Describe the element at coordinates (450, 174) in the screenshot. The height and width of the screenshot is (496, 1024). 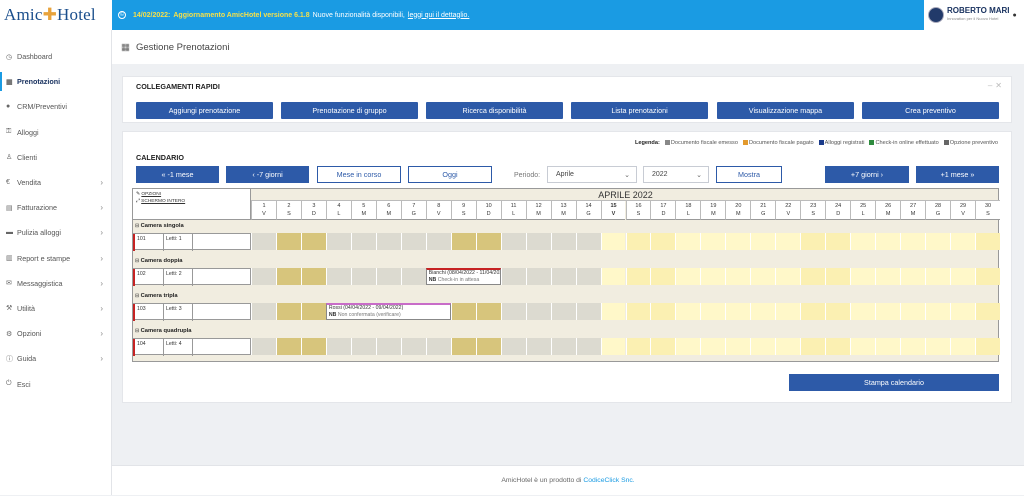
I see `today-button: Oggi` at that location.